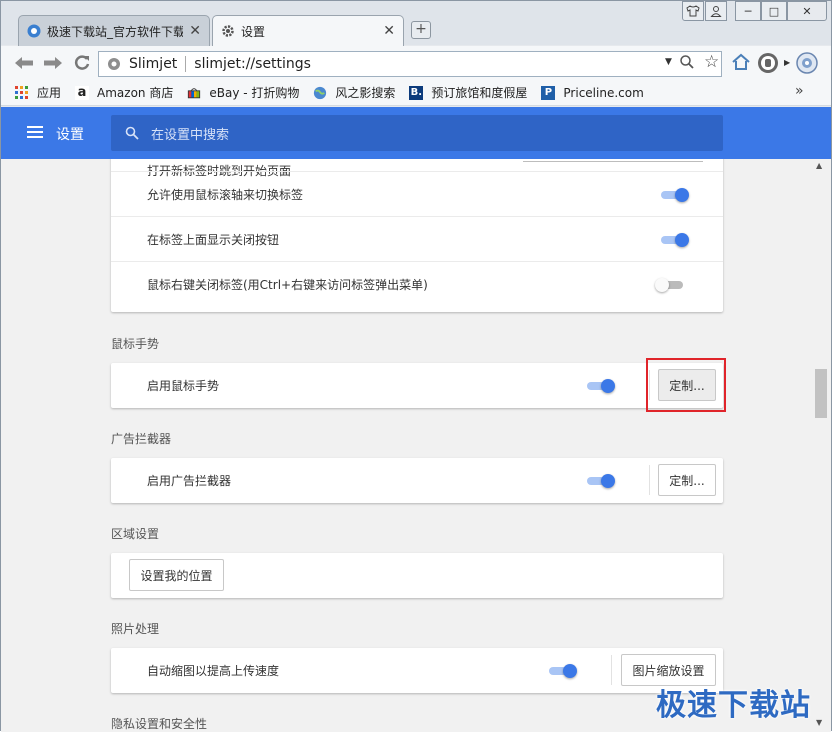 This screenshot has width=832, height=732. What do you see at coordinates (479, 93) in the screenshot?
I see `bookmark-label: 预订旅馆和度假屋` at bounding box center [479, 93].